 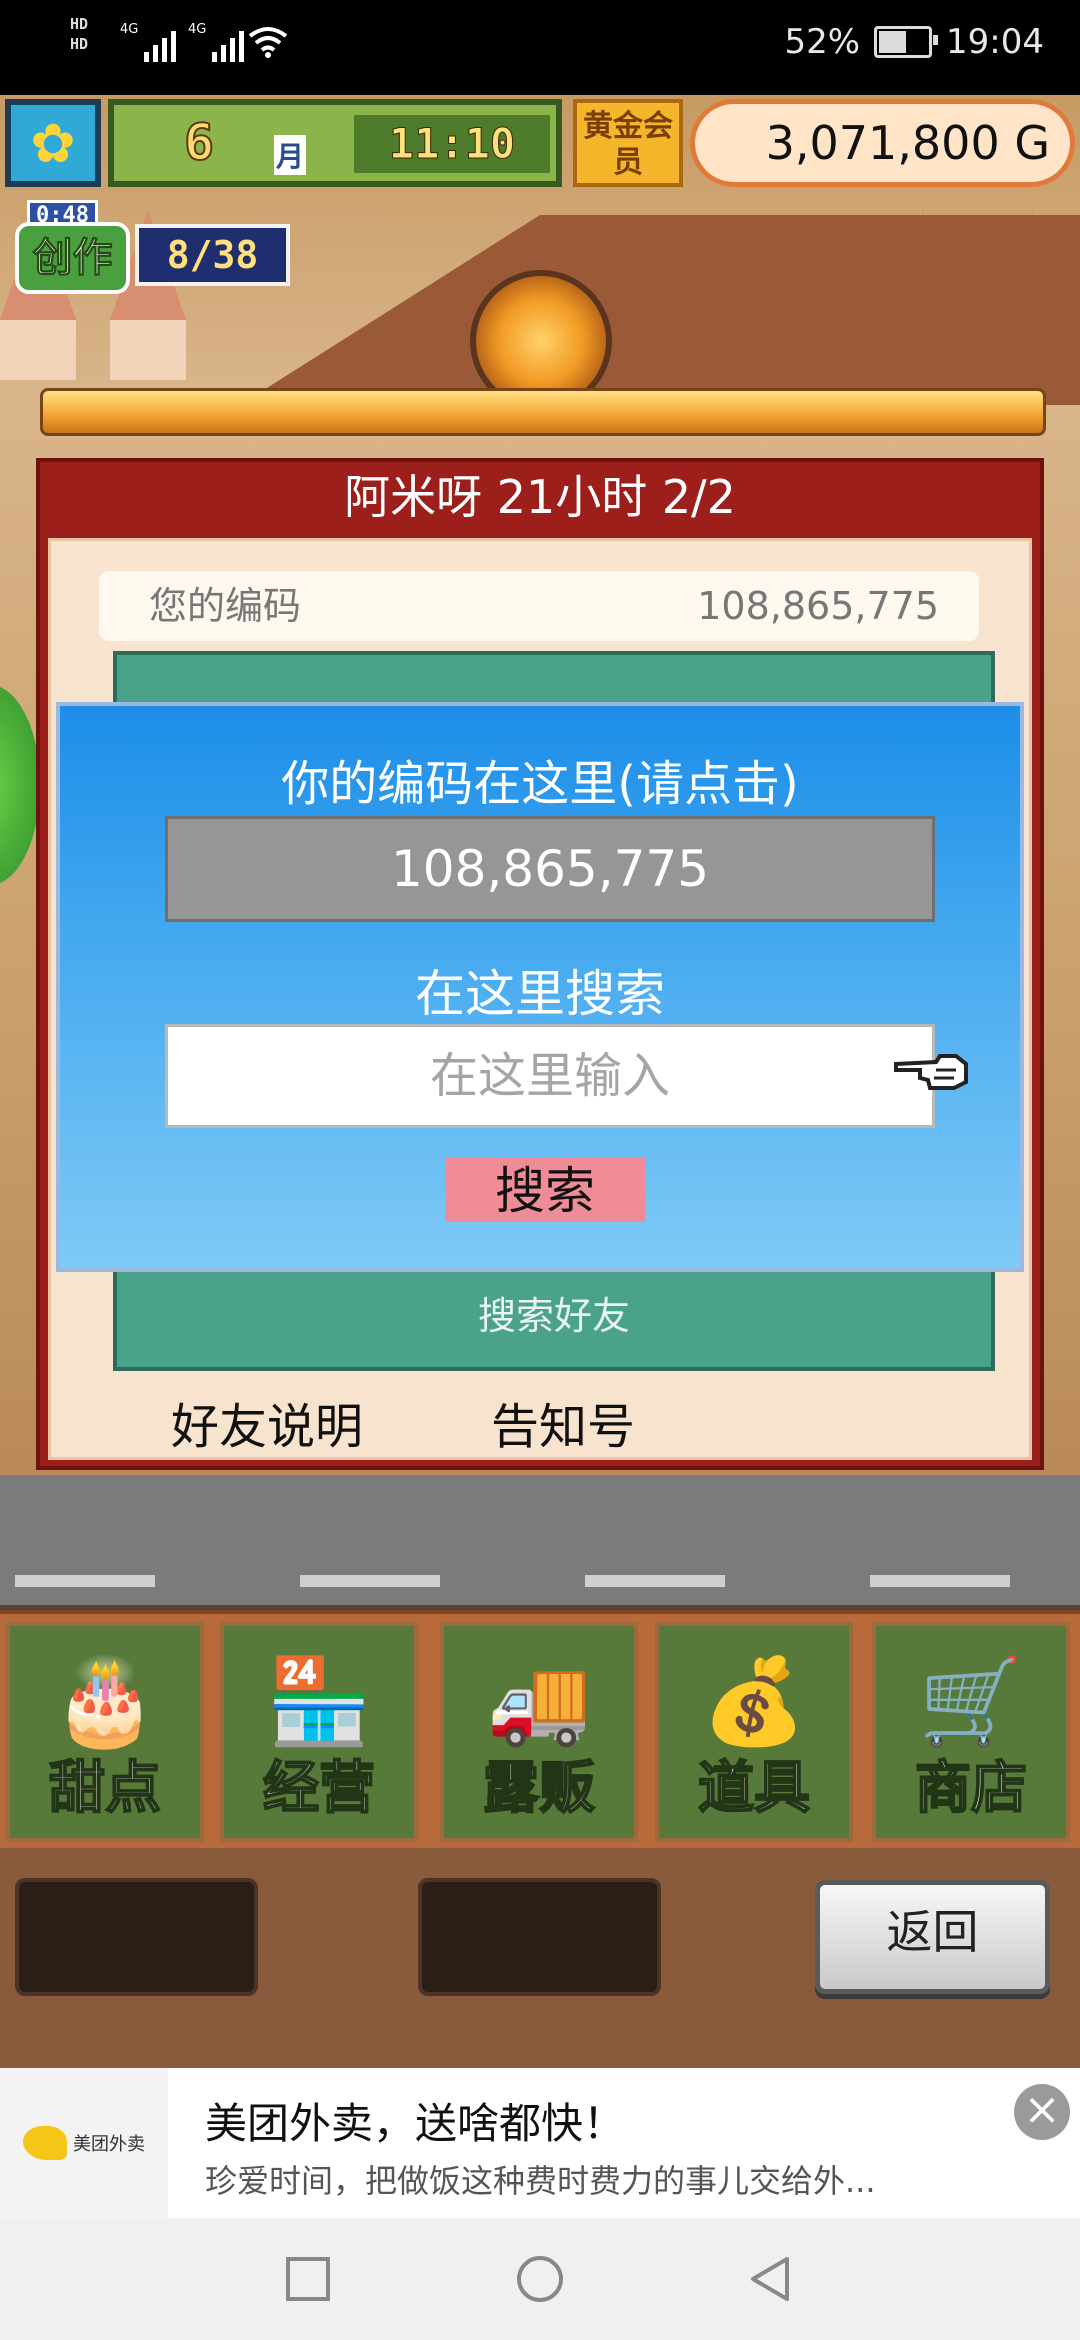 I want to click on shopping-cart-icon: 🛒, so click(x=971, y=1701).